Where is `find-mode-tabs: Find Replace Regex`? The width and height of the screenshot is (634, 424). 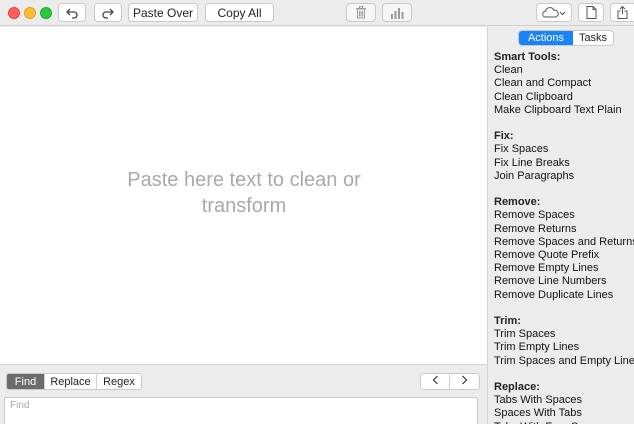 find-mode-tabs: Find Replace Regex is located at coordinates (74, 381).